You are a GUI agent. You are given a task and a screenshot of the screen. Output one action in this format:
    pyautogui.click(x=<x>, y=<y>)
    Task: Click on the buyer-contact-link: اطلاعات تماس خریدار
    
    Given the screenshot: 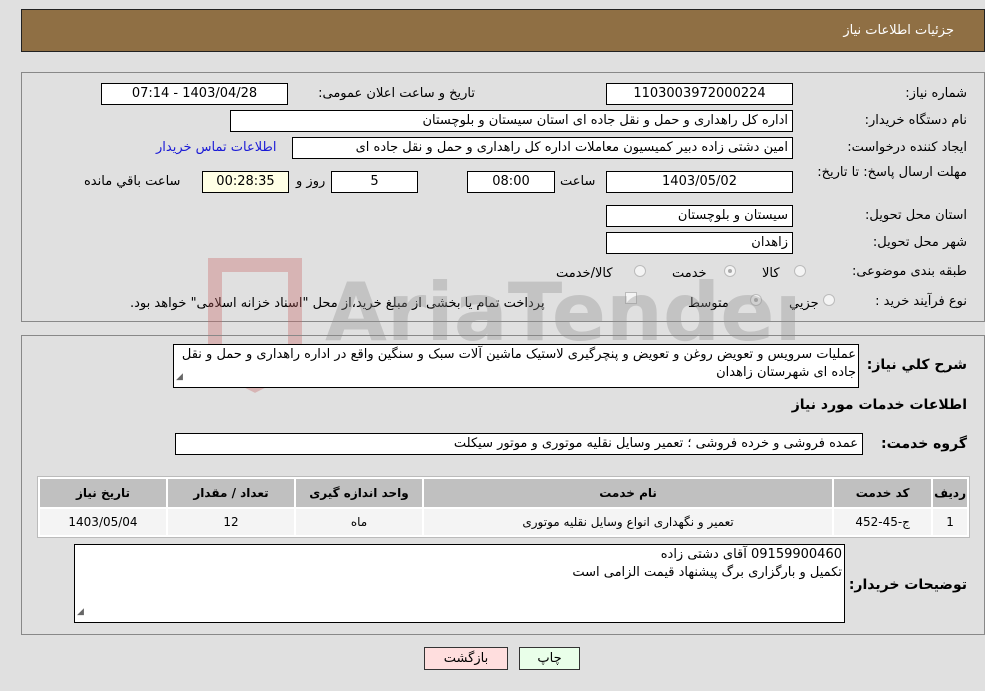 What is the action you would take?
    pyautogui.click(x=216, y=147)
    